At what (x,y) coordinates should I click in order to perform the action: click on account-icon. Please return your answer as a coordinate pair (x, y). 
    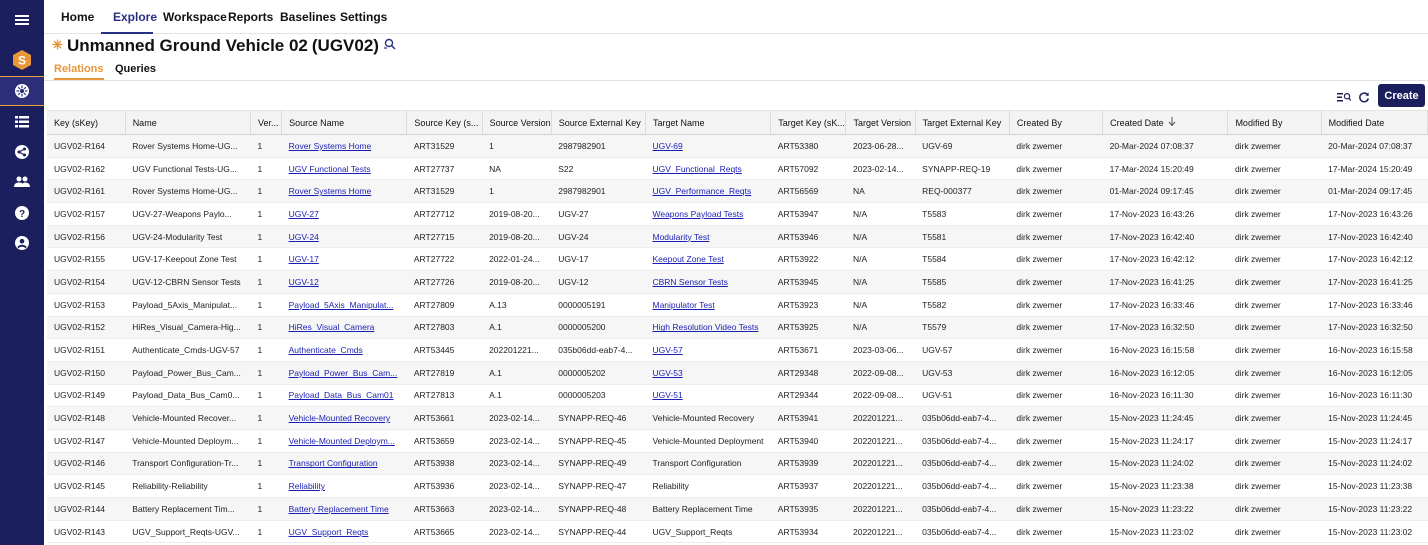
    Looking at the image, I should click on (22, 243).